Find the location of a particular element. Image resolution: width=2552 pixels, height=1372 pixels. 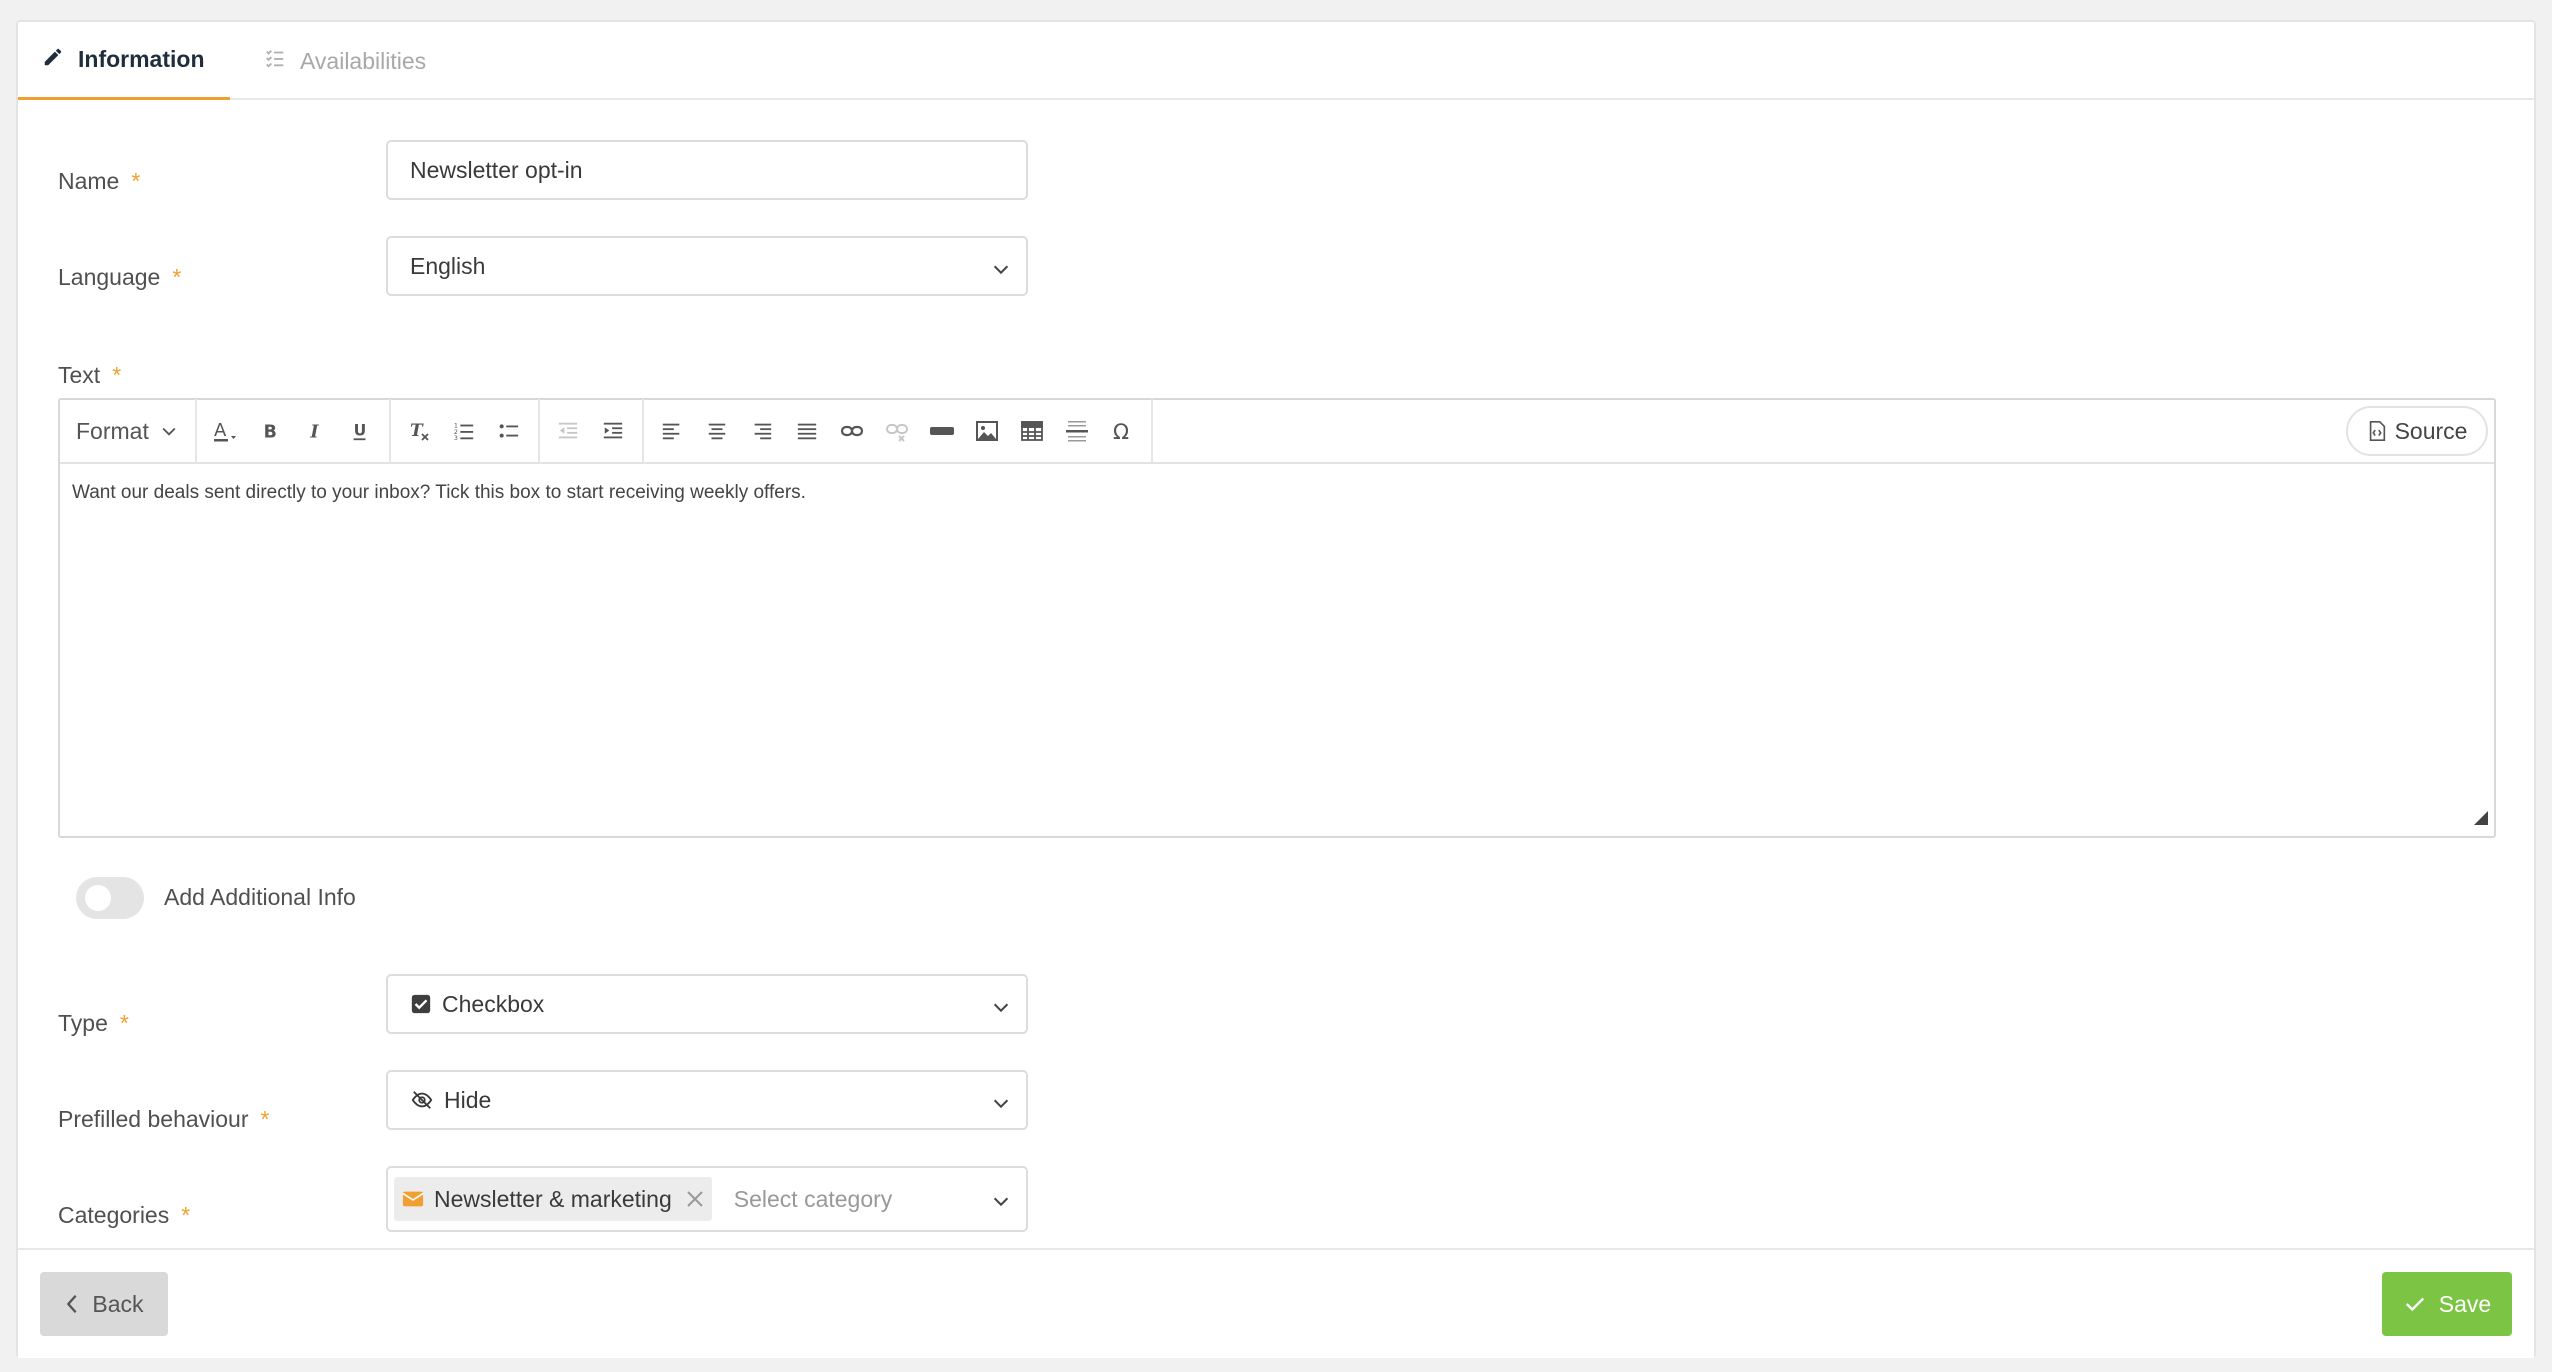

categories-select: Newsletter & marketing Select category is located at coordinates (707, 1199).